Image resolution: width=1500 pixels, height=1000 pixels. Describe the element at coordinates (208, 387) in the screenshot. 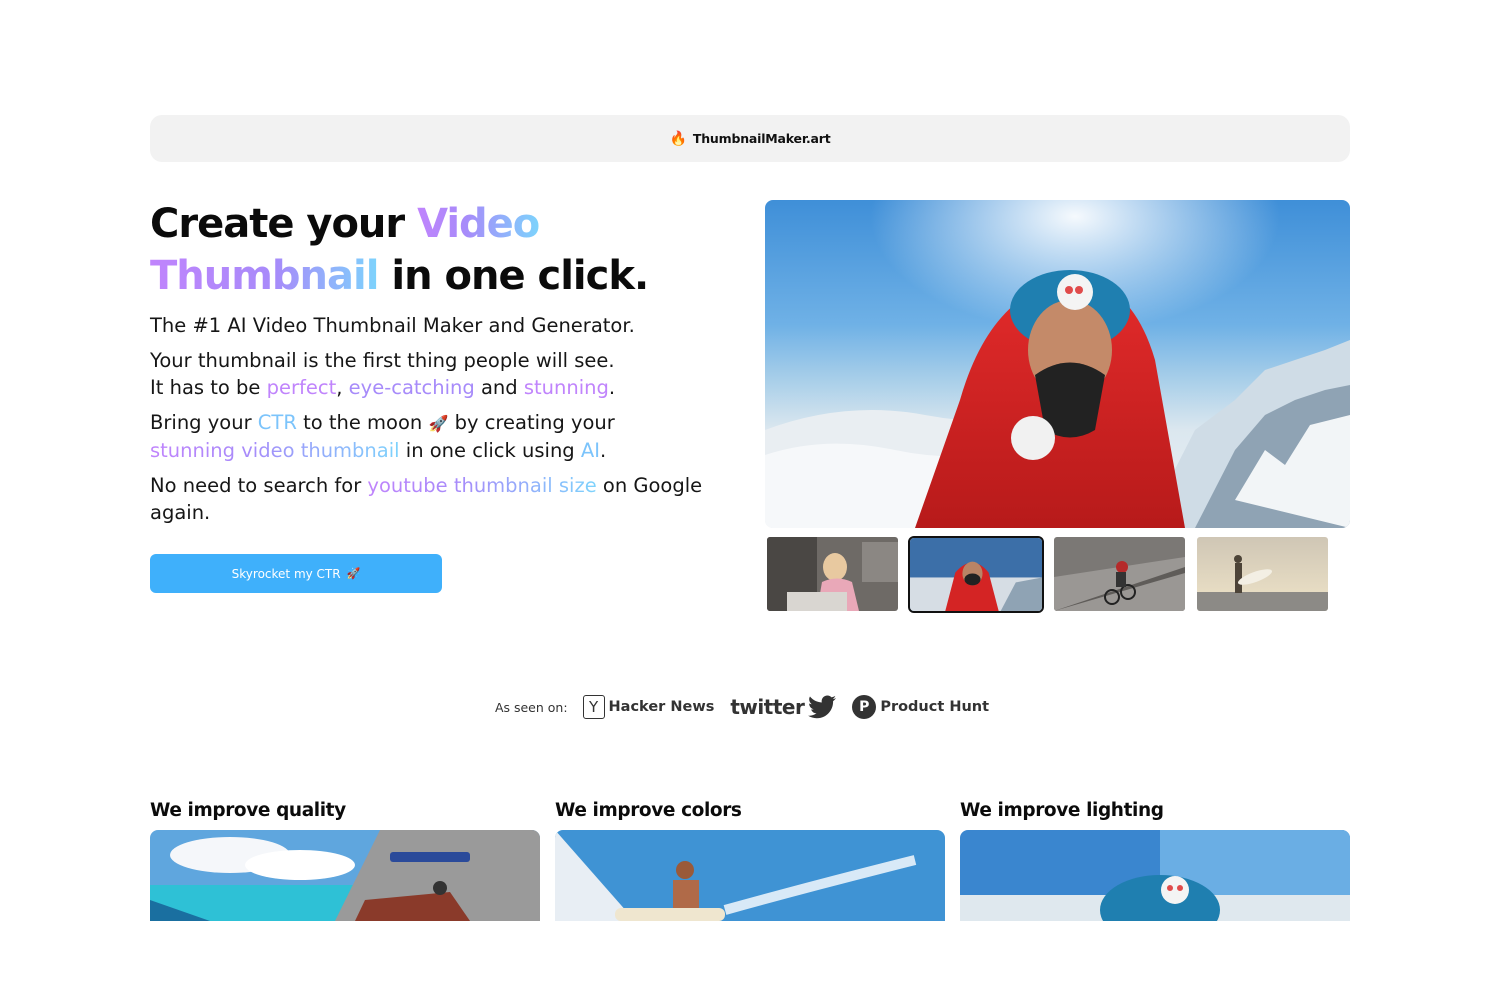

I see `intro-text: It has to be` at that location.